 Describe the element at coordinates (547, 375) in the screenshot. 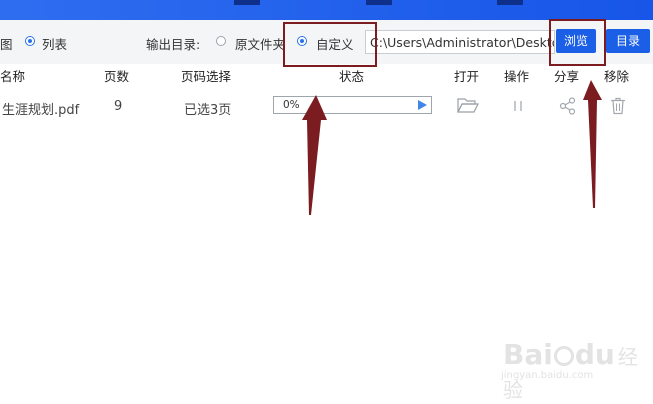

I see `watermark-url: jingyan.baidu.com` at that location.